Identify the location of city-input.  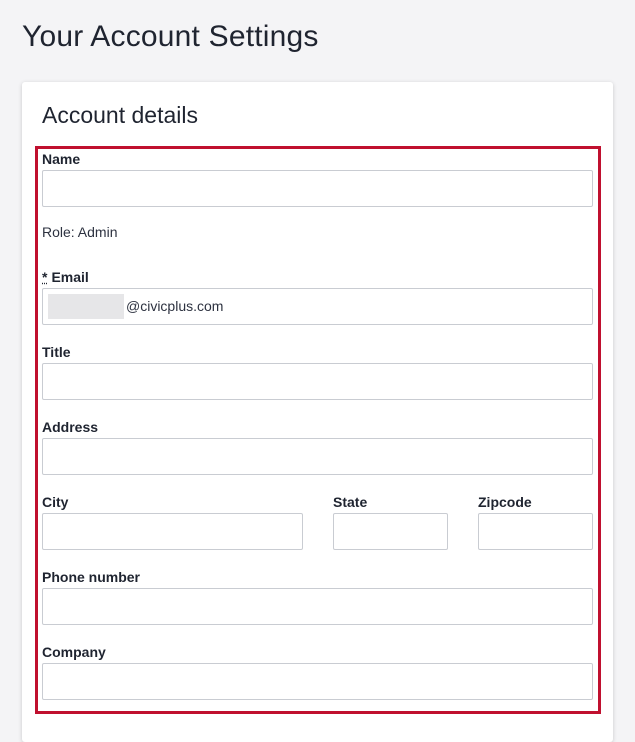
(172, 531).